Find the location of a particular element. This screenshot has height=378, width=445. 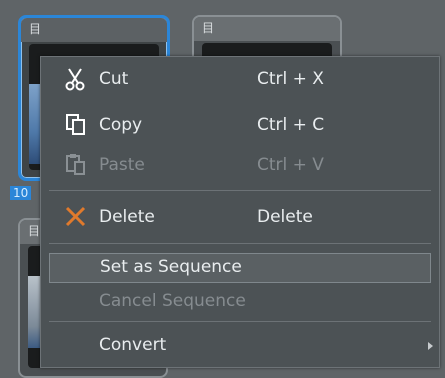

menu-item-set-as-sequence: Set as Sequence is located at coordinates (240, 268).